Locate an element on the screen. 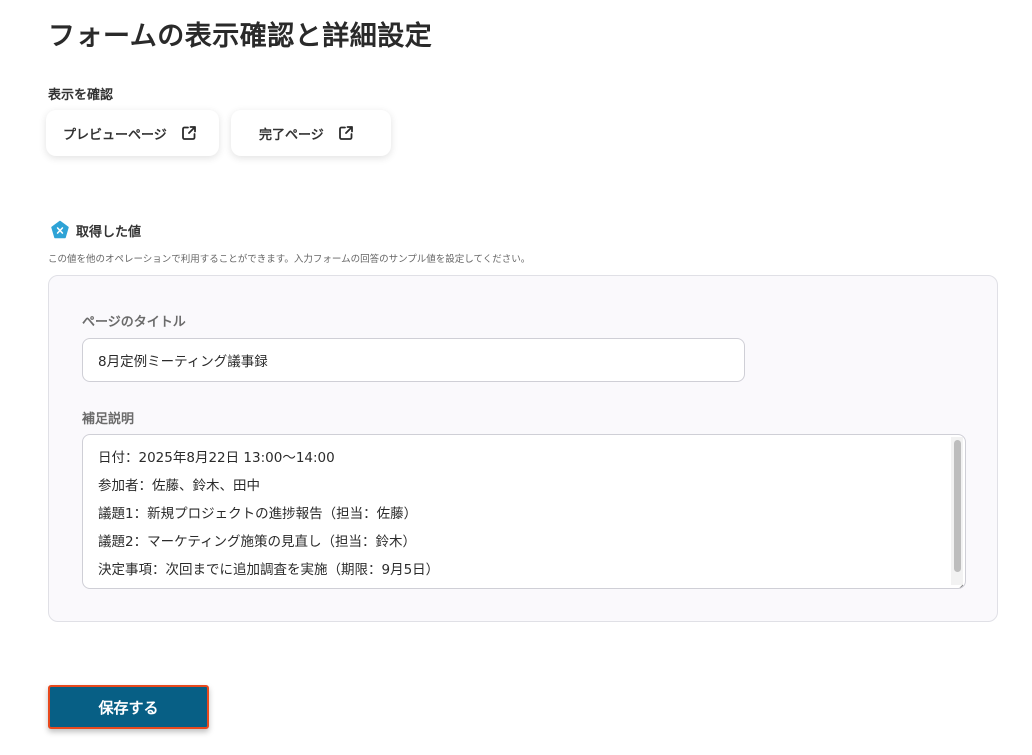 The height and width of the screenshot is (755, 1032). preview-page-label: プレビューページ is located at coordinates (115, 135).